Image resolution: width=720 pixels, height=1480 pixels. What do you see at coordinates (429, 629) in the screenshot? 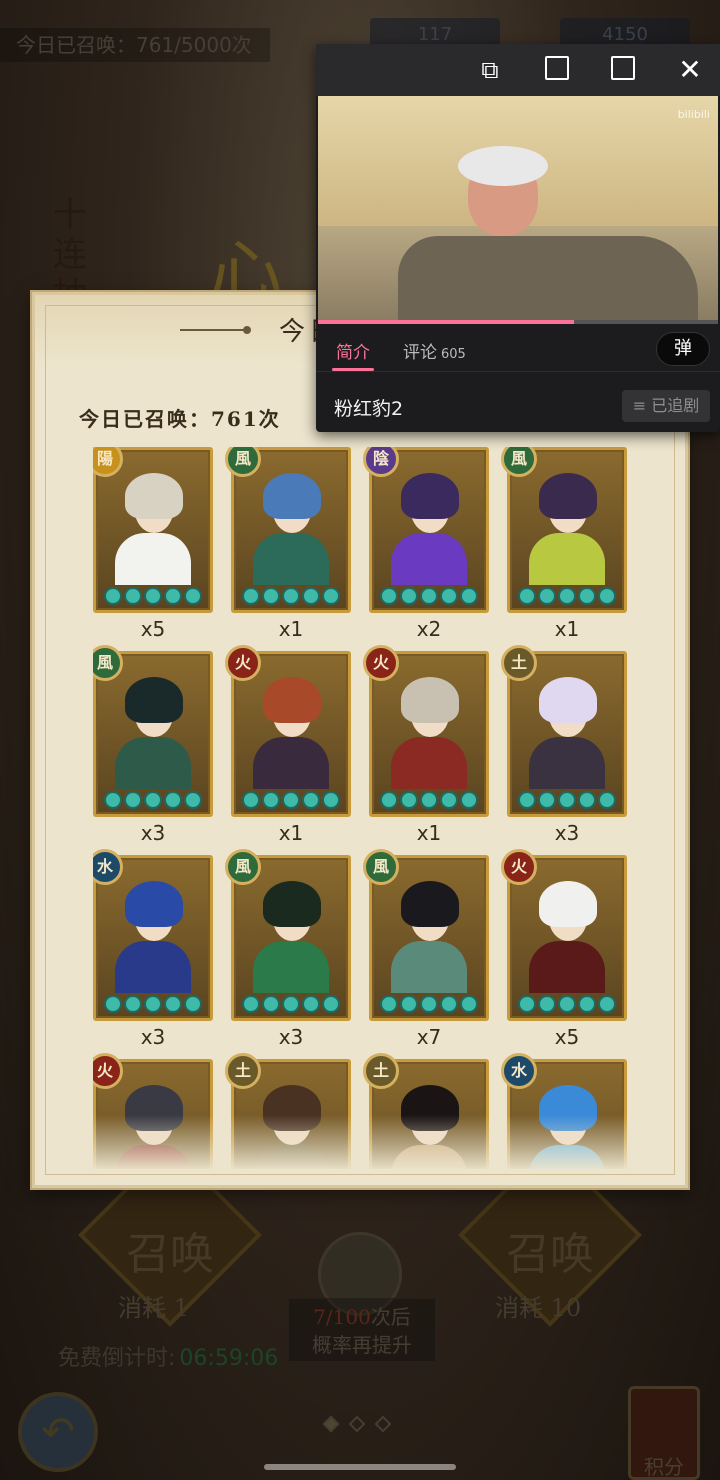
I see `hero-count: x2` at bounding box center [429, 629].